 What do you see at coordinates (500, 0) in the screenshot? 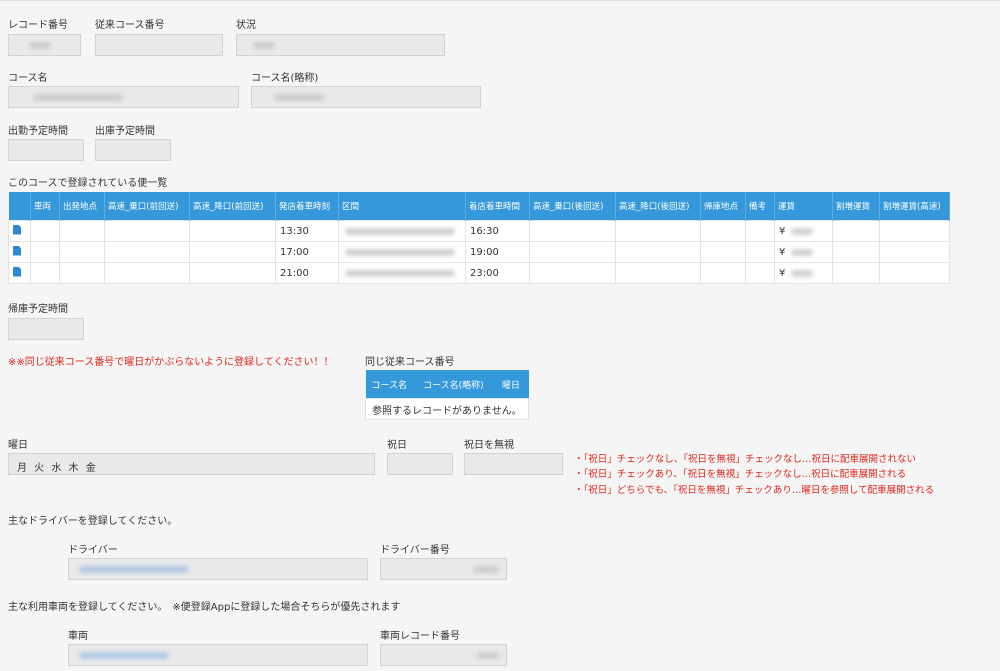
I see `top-divider` at bounding box center [500, 0].